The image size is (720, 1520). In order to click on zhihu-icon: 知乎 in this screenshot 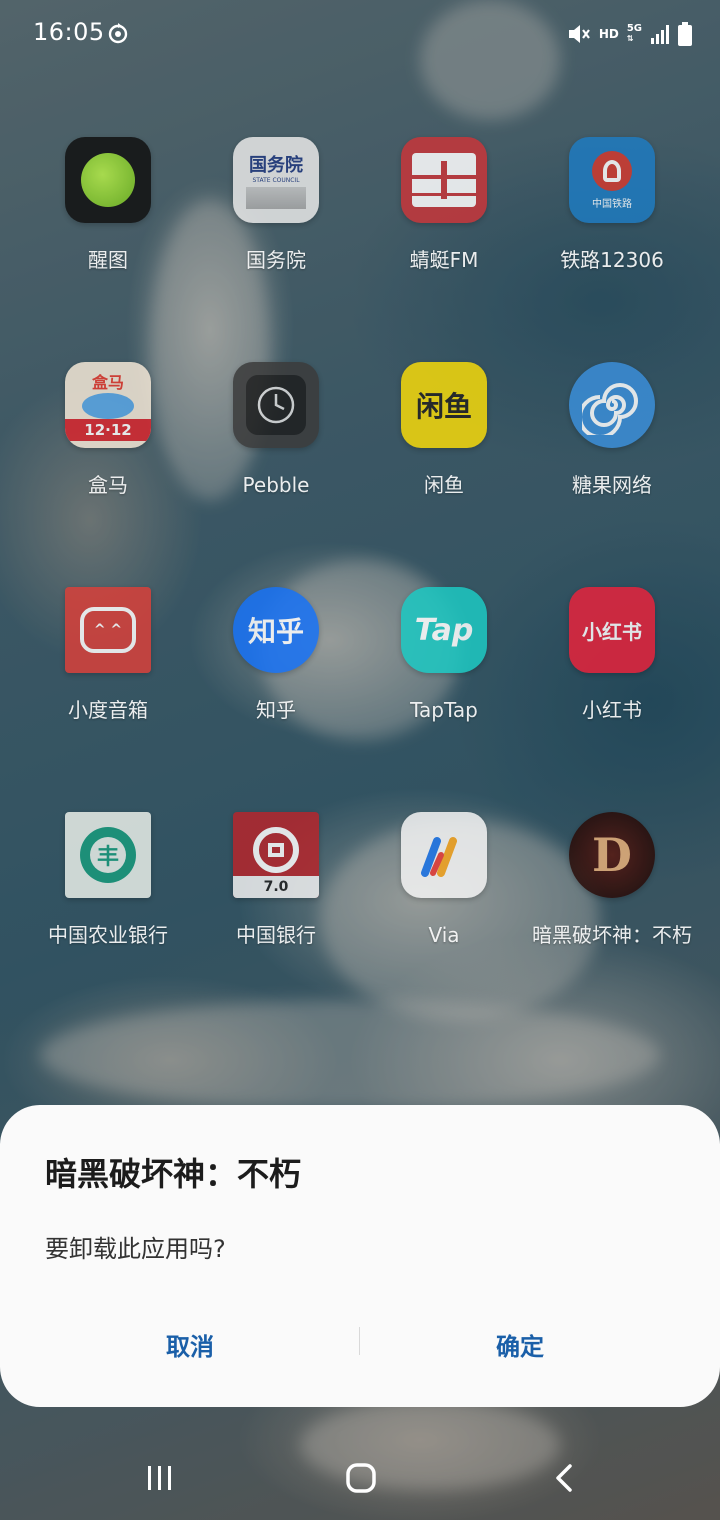, I will do `click(276, 630)`.